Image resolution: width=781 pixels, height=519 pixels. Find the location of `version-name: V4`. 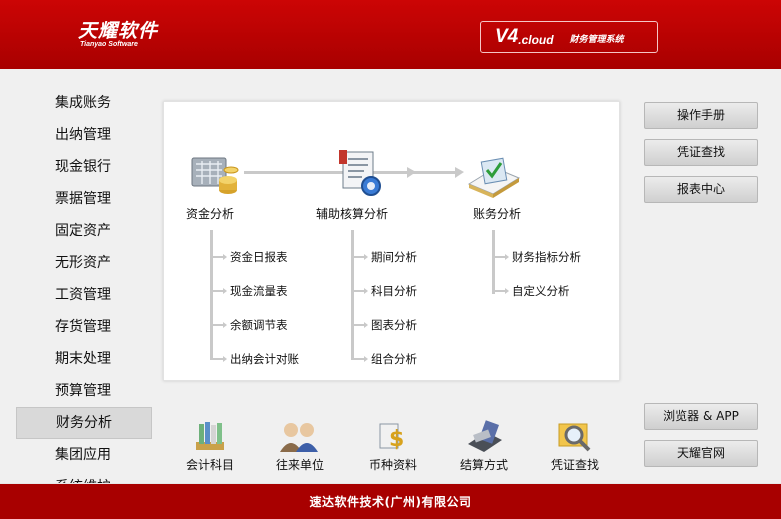

version-name: V4 is located at coordinates (507, 36).